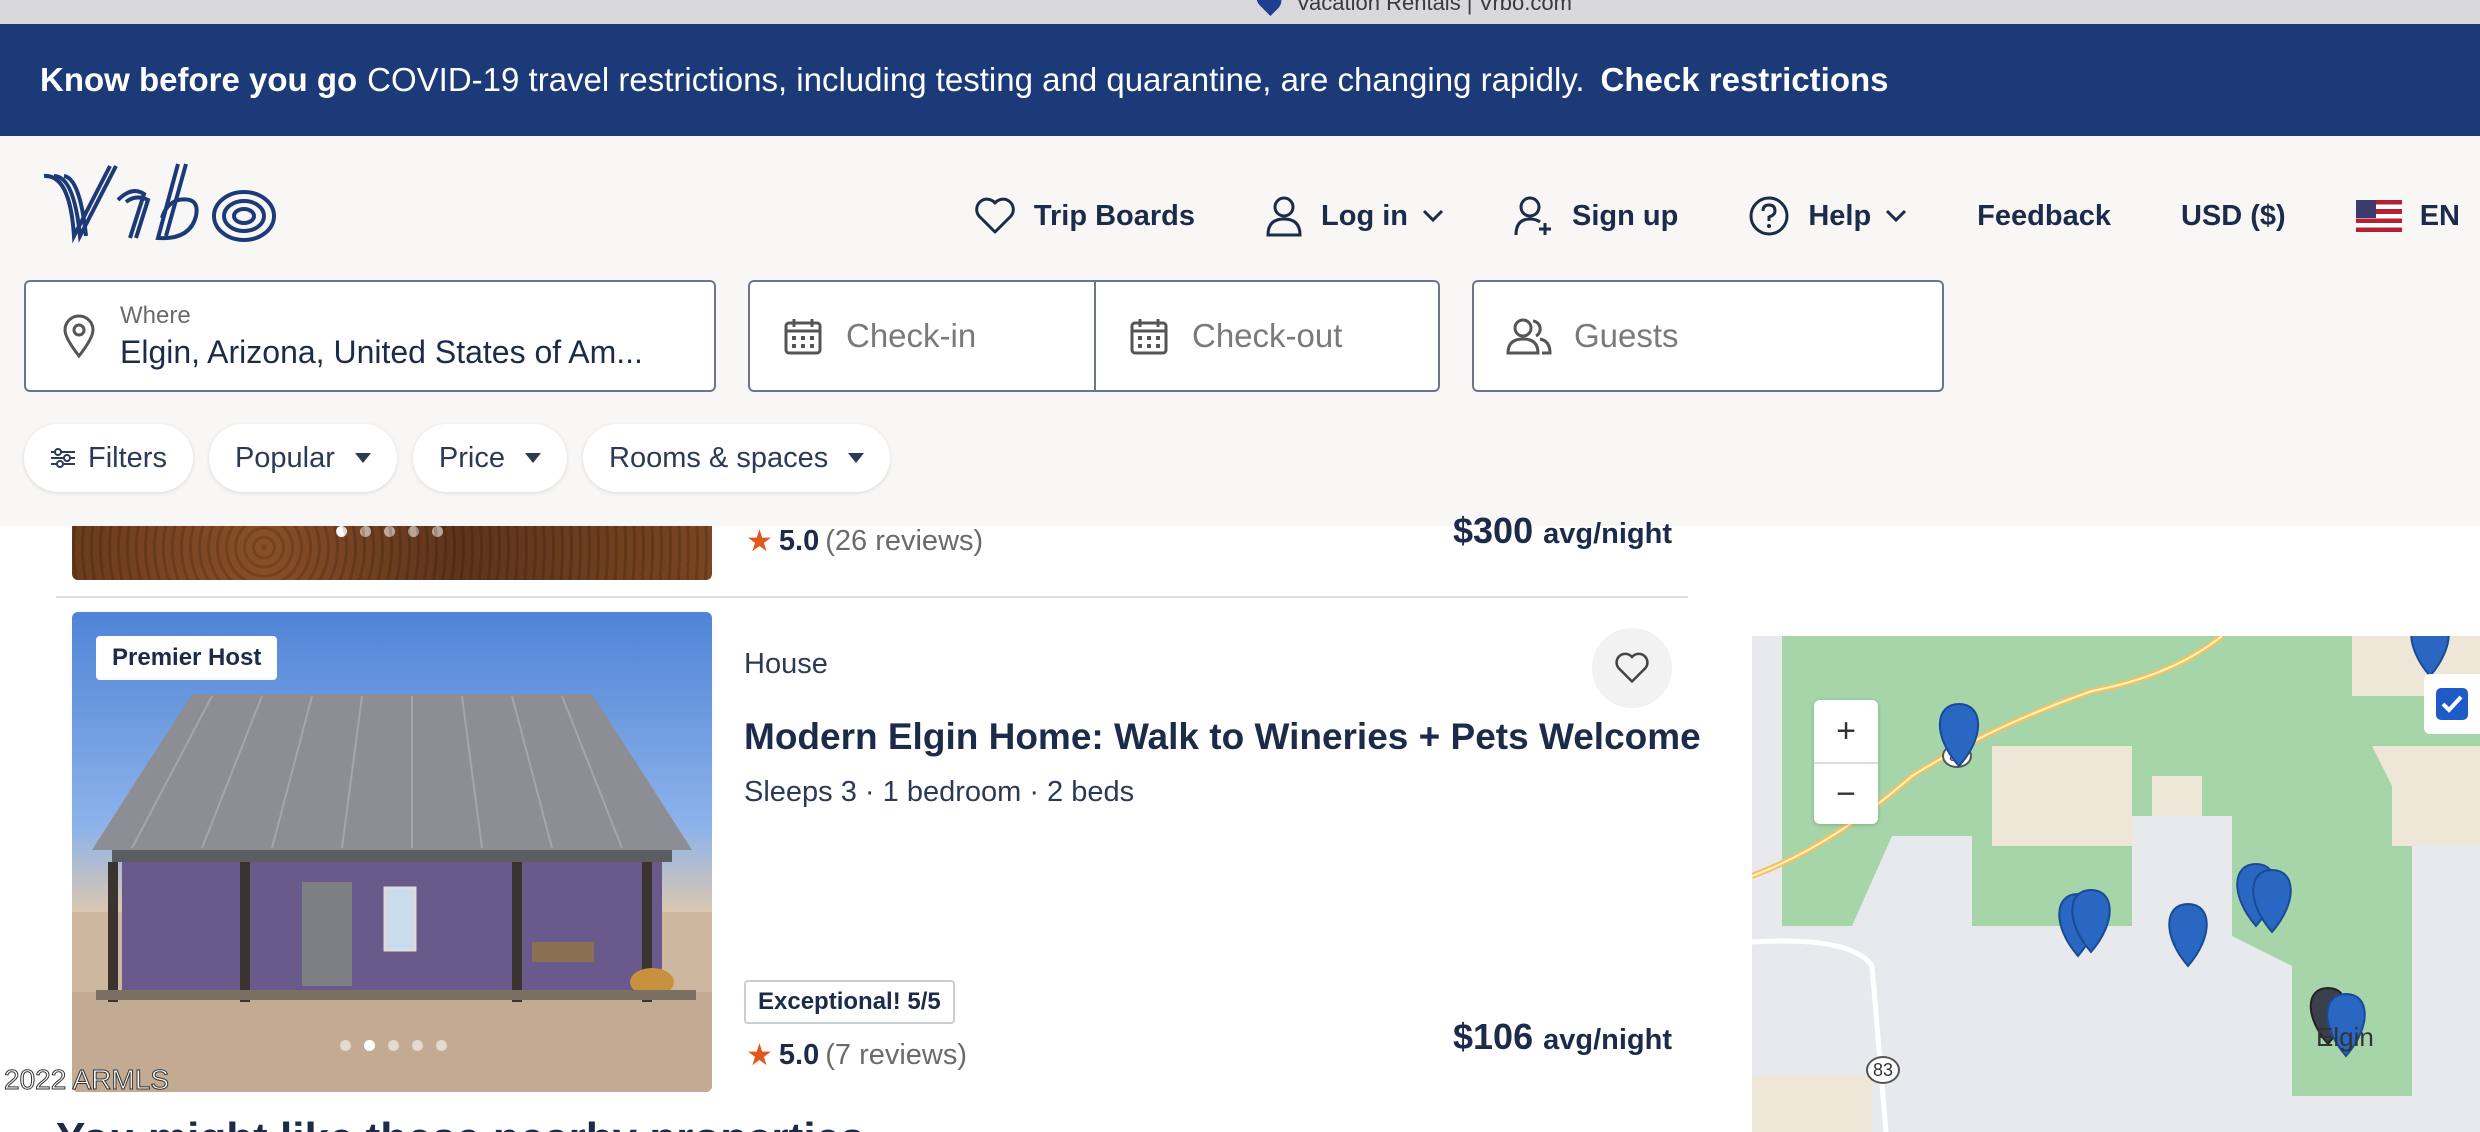  What do you see at coordinates (1240, 12) in the screenshot?
I see `browser-tab-strip: Vacation Rentals | Vrbo.com` at bounding box center [1240, 12].